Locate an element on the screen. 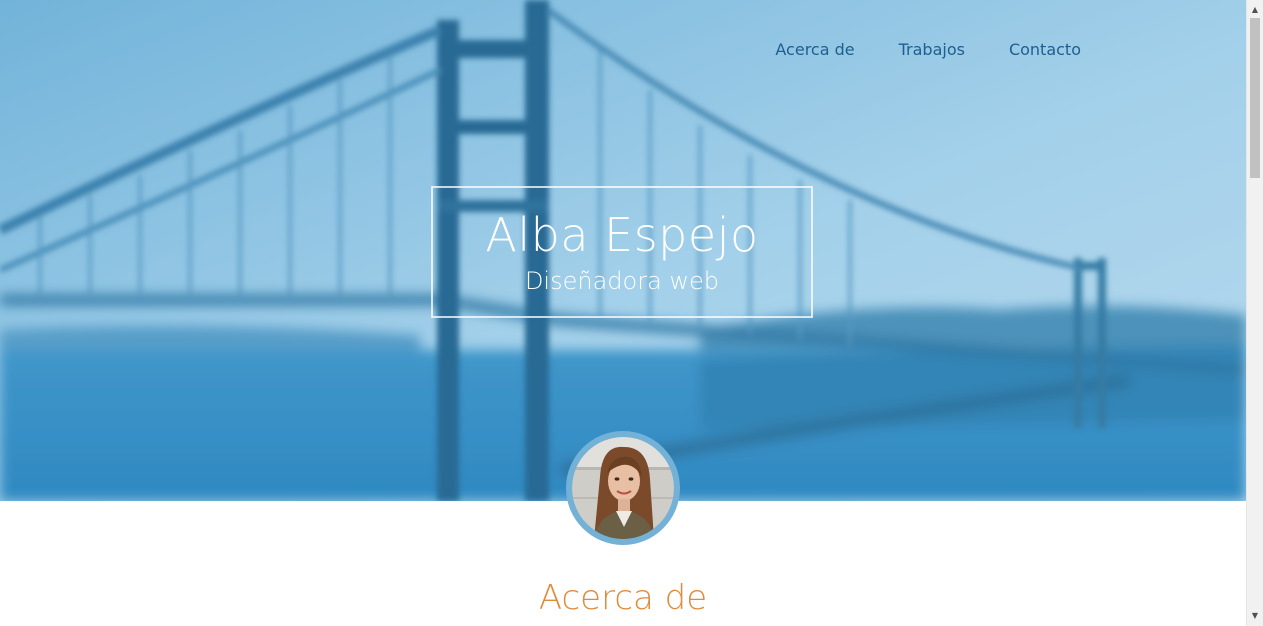 The image size is (1263, 626). profile-photo is located at coordinates (623, 488).